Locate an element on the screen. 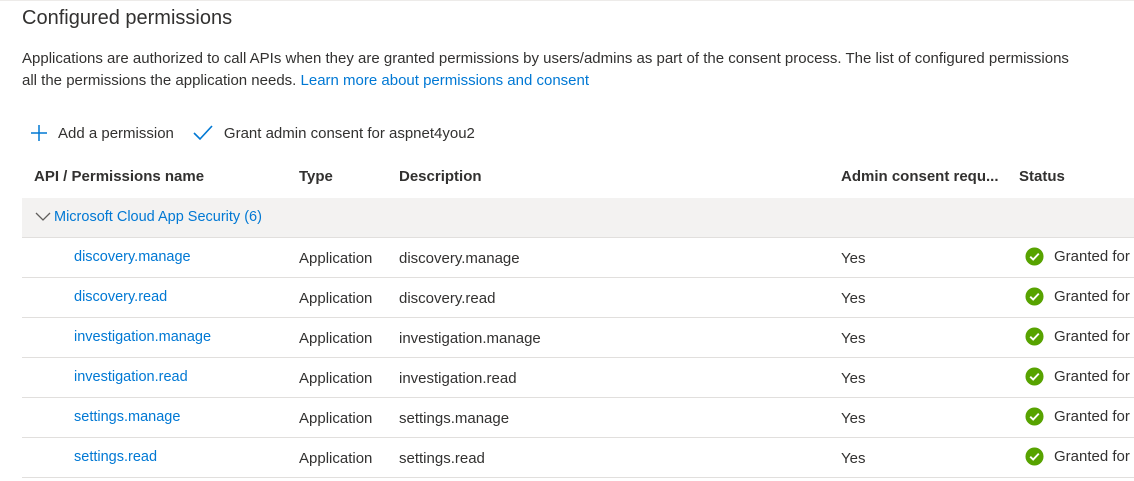 This screenshot has height=481, width=1134. plus-icon is located at coordinates (44, 133).